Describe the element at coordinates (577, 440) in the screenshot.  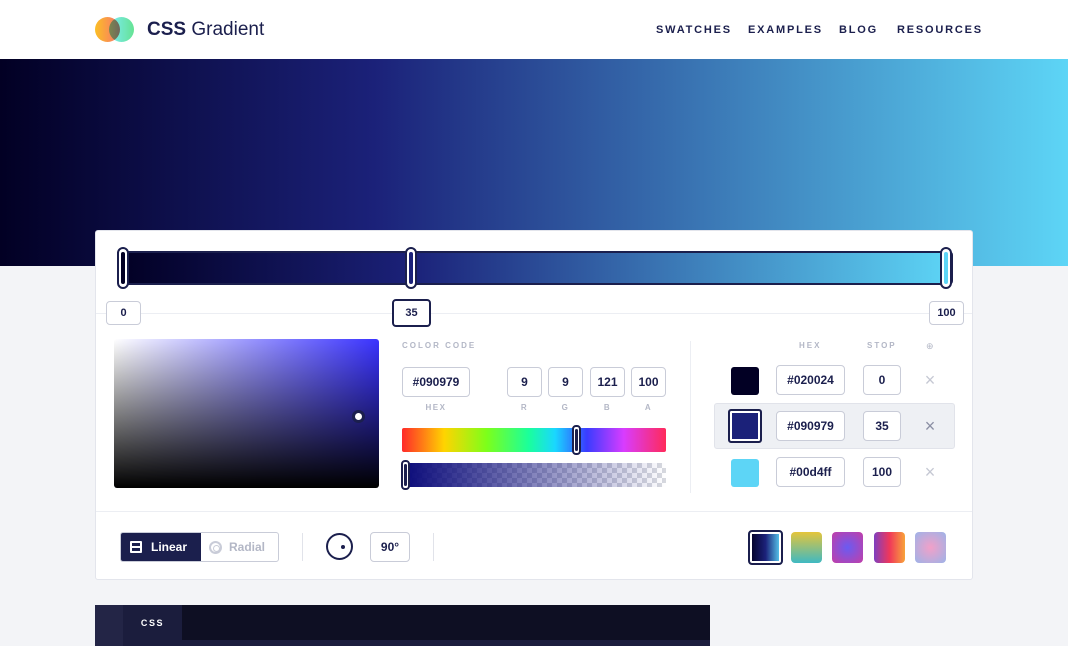
I see `hue-slider-handle` at that location.